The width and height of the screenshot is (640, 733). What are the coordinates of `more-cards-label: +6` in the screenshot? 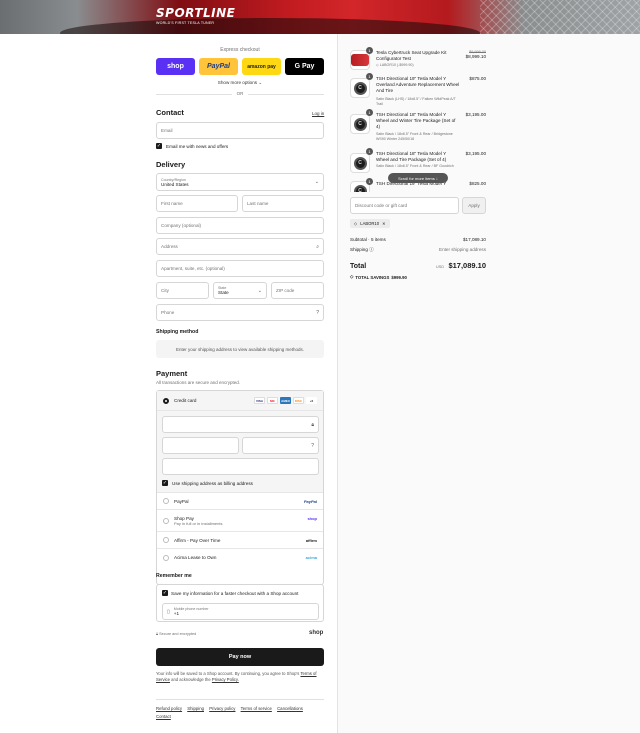 It's located at (311, 400).